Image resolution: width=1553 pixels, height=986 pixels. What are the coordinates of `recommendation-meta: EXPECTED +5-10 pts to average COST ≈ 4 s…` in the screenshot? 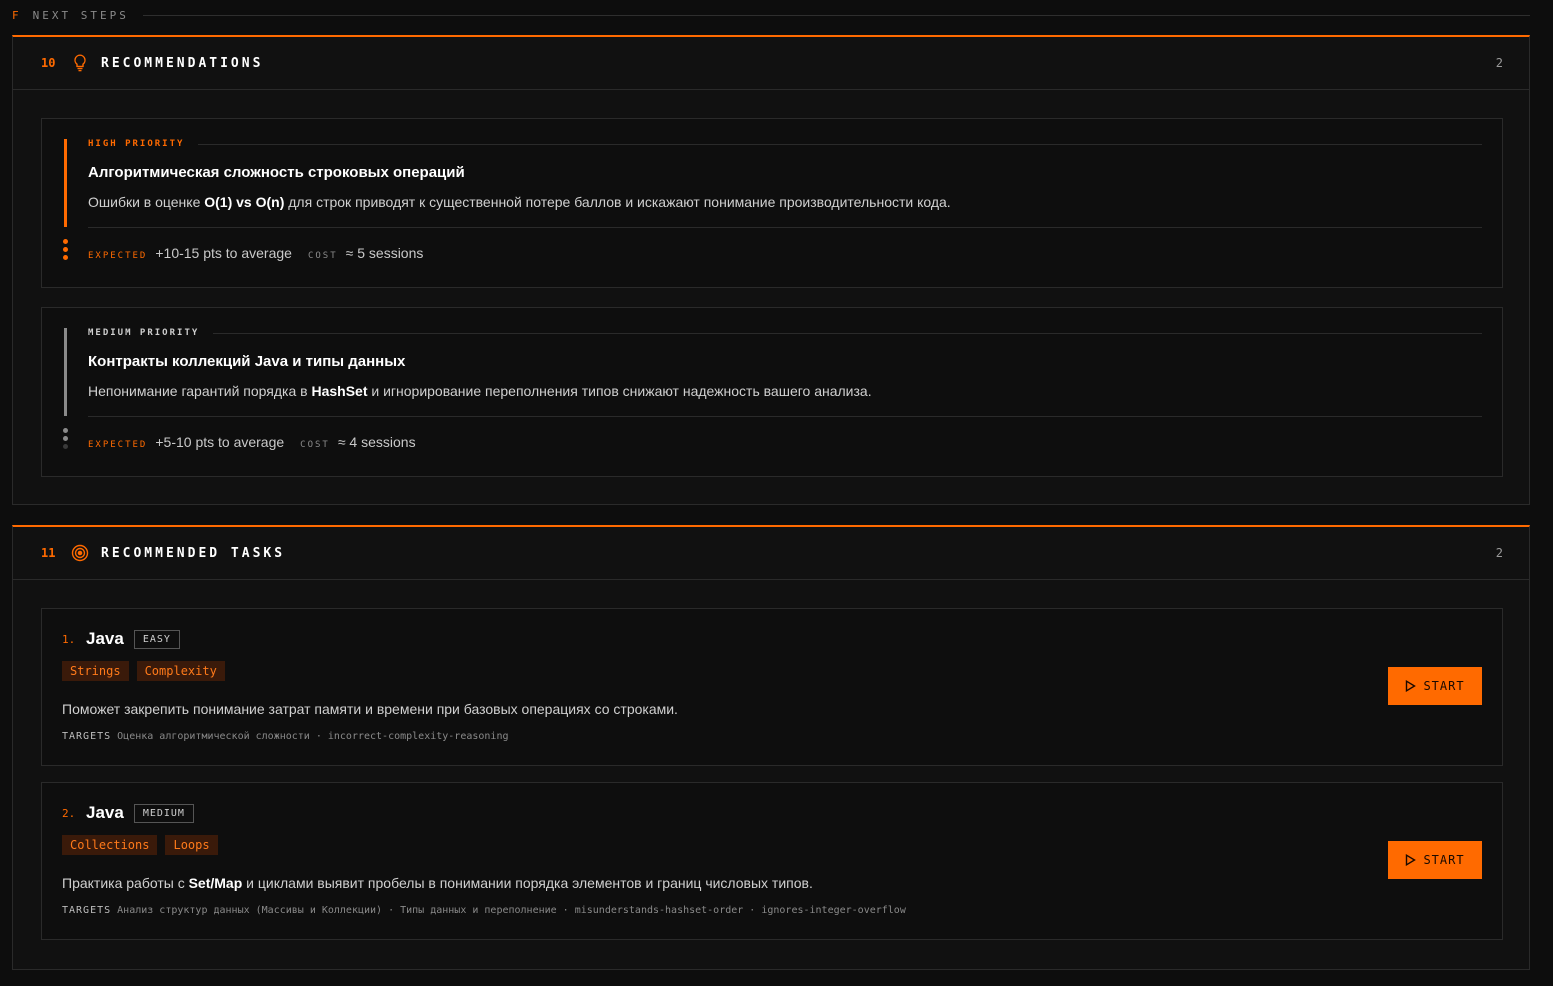 It's located at (252, 442).